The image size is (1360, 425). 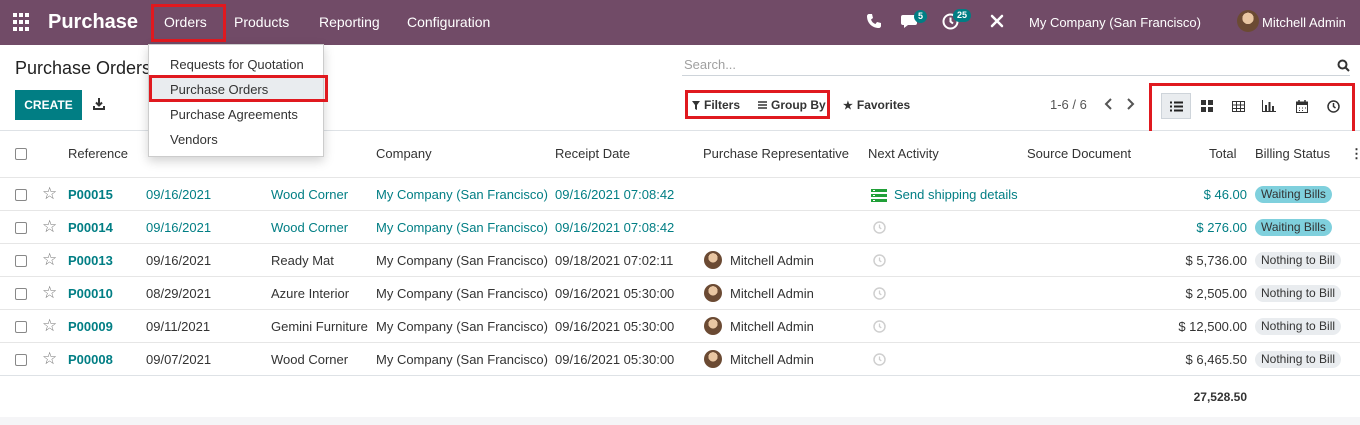 I want to click on company-switcher: My Company (San Francisco), so click(x=1115, y=22).